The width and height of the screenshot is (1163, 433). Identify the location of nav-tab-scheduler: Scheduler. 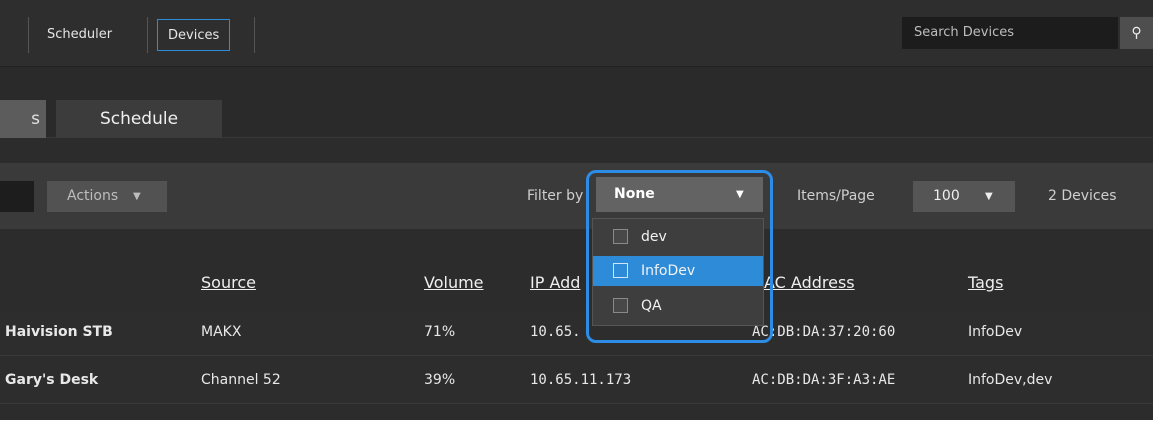
(79, 35).